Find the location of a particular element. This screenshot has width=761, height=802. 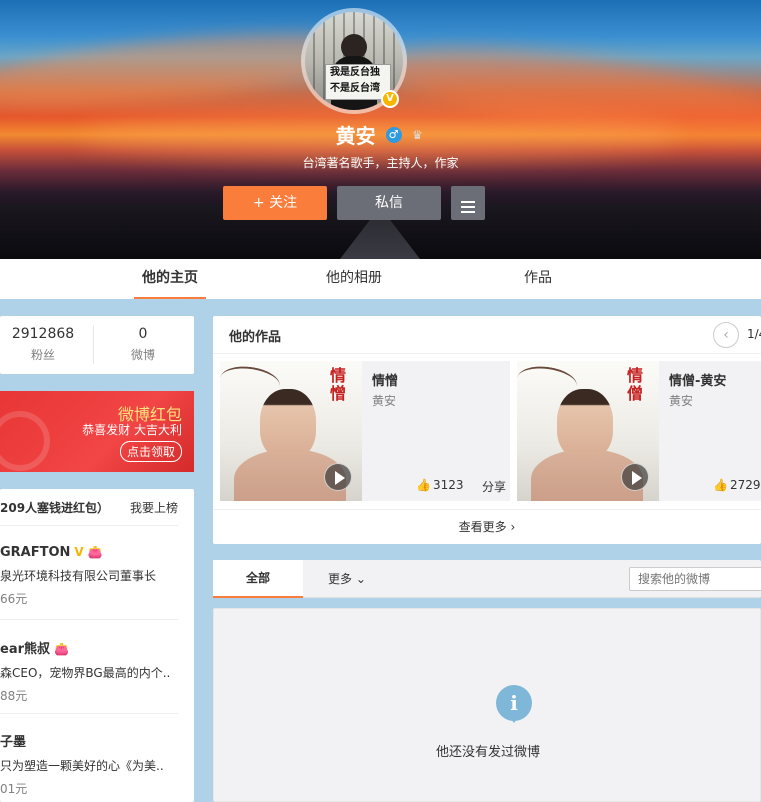

tab-more: 更多 ⌄ is located at coordinates (347, 579).